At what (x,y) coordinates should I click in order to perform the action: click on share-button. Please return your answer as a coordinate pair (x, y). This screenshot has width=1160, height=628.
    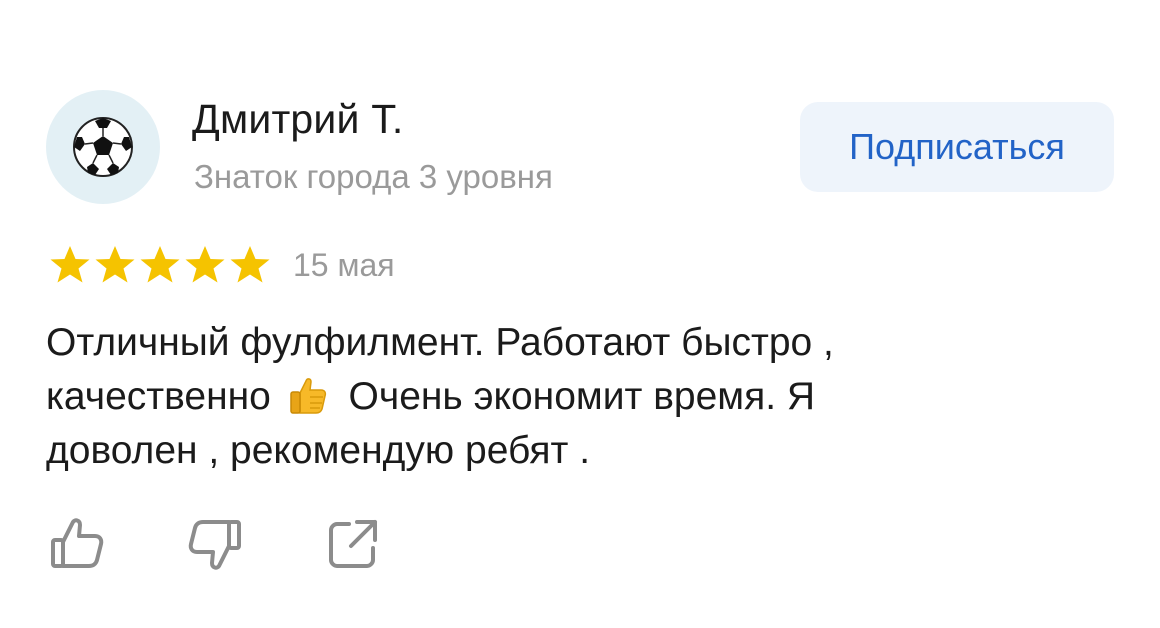
    Looking at the image, I should click on (353, 544).